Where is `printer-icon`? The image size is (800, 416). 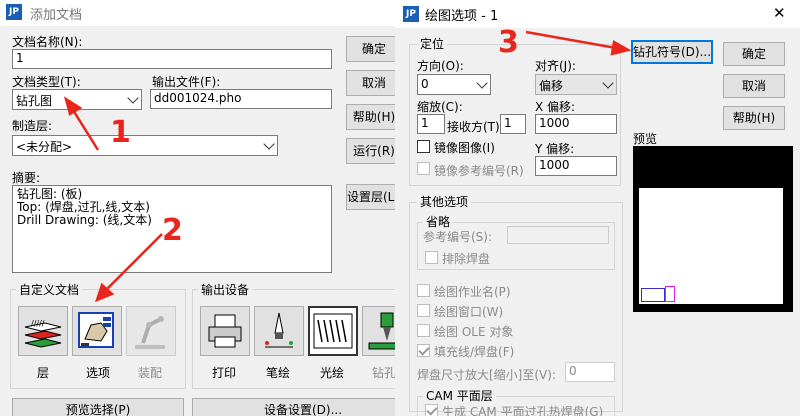 printer-icon is located at coordinates (225, 331).